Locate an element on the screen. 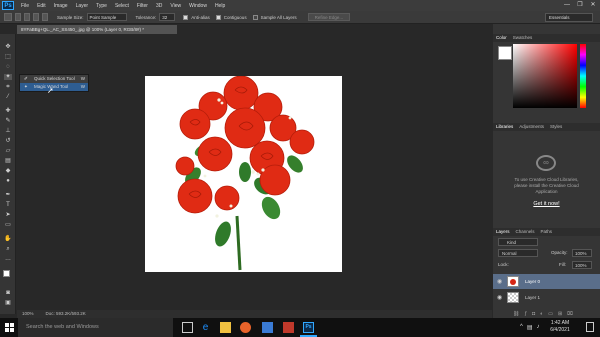  app-icon is located at coordinates (288, 327).